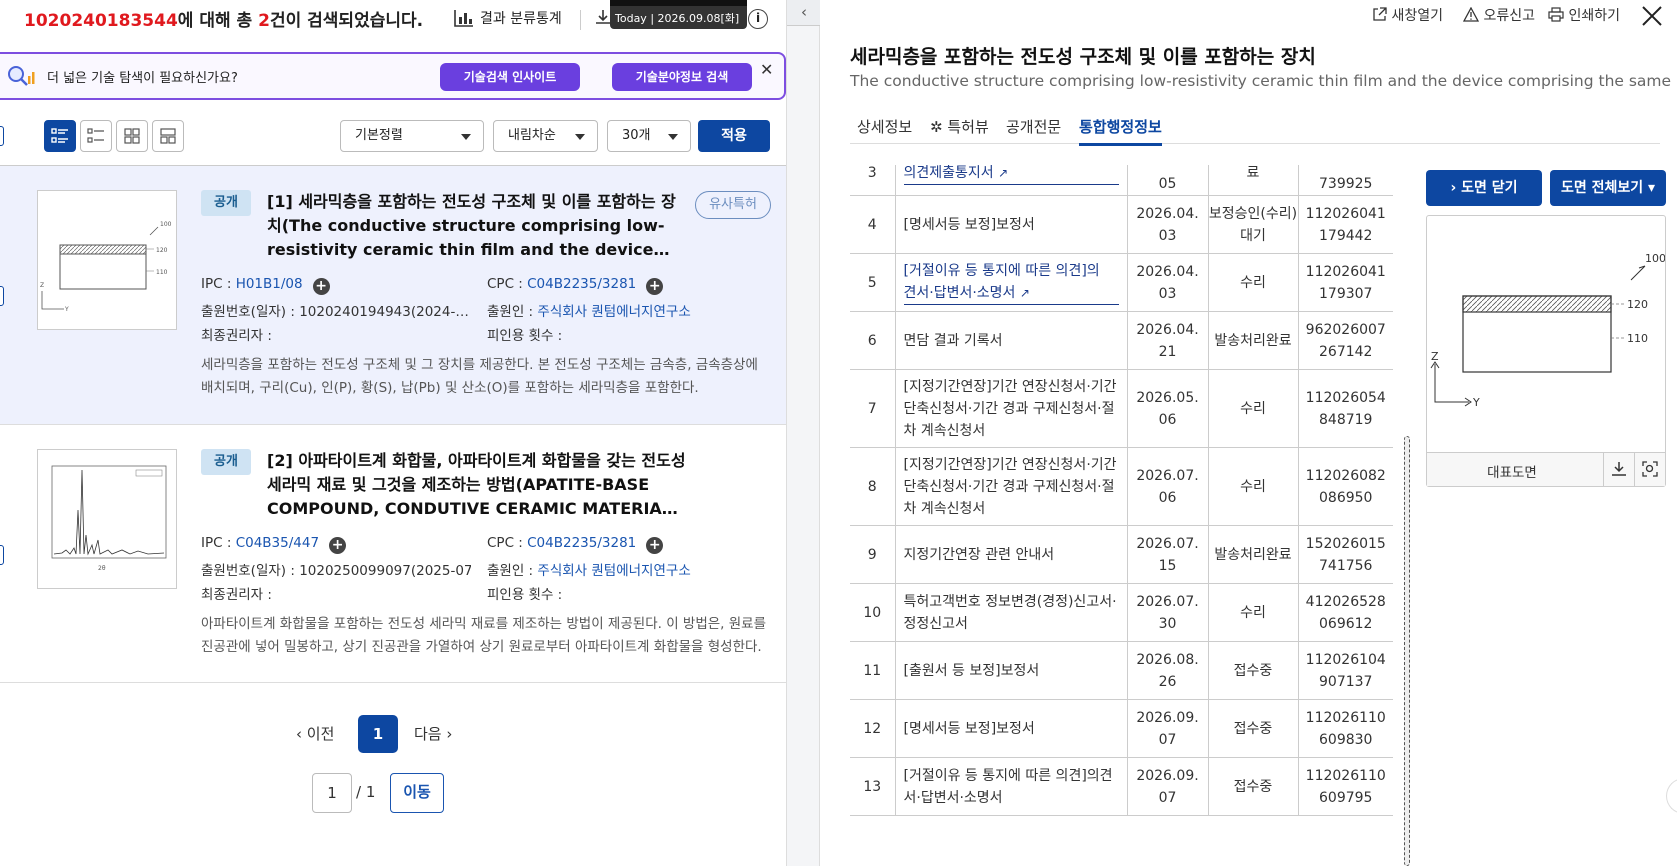  I want to click on insight-button: 기술검색 인사이트, so click(510, 77).